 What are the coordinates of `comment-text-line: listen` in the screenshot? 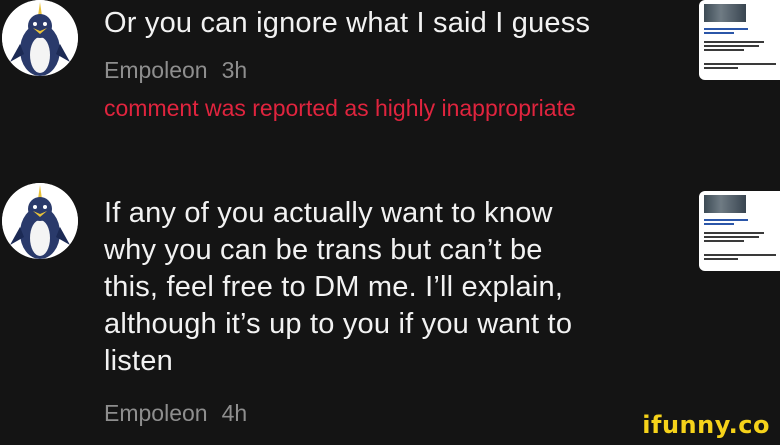 It's located at (138, 361).